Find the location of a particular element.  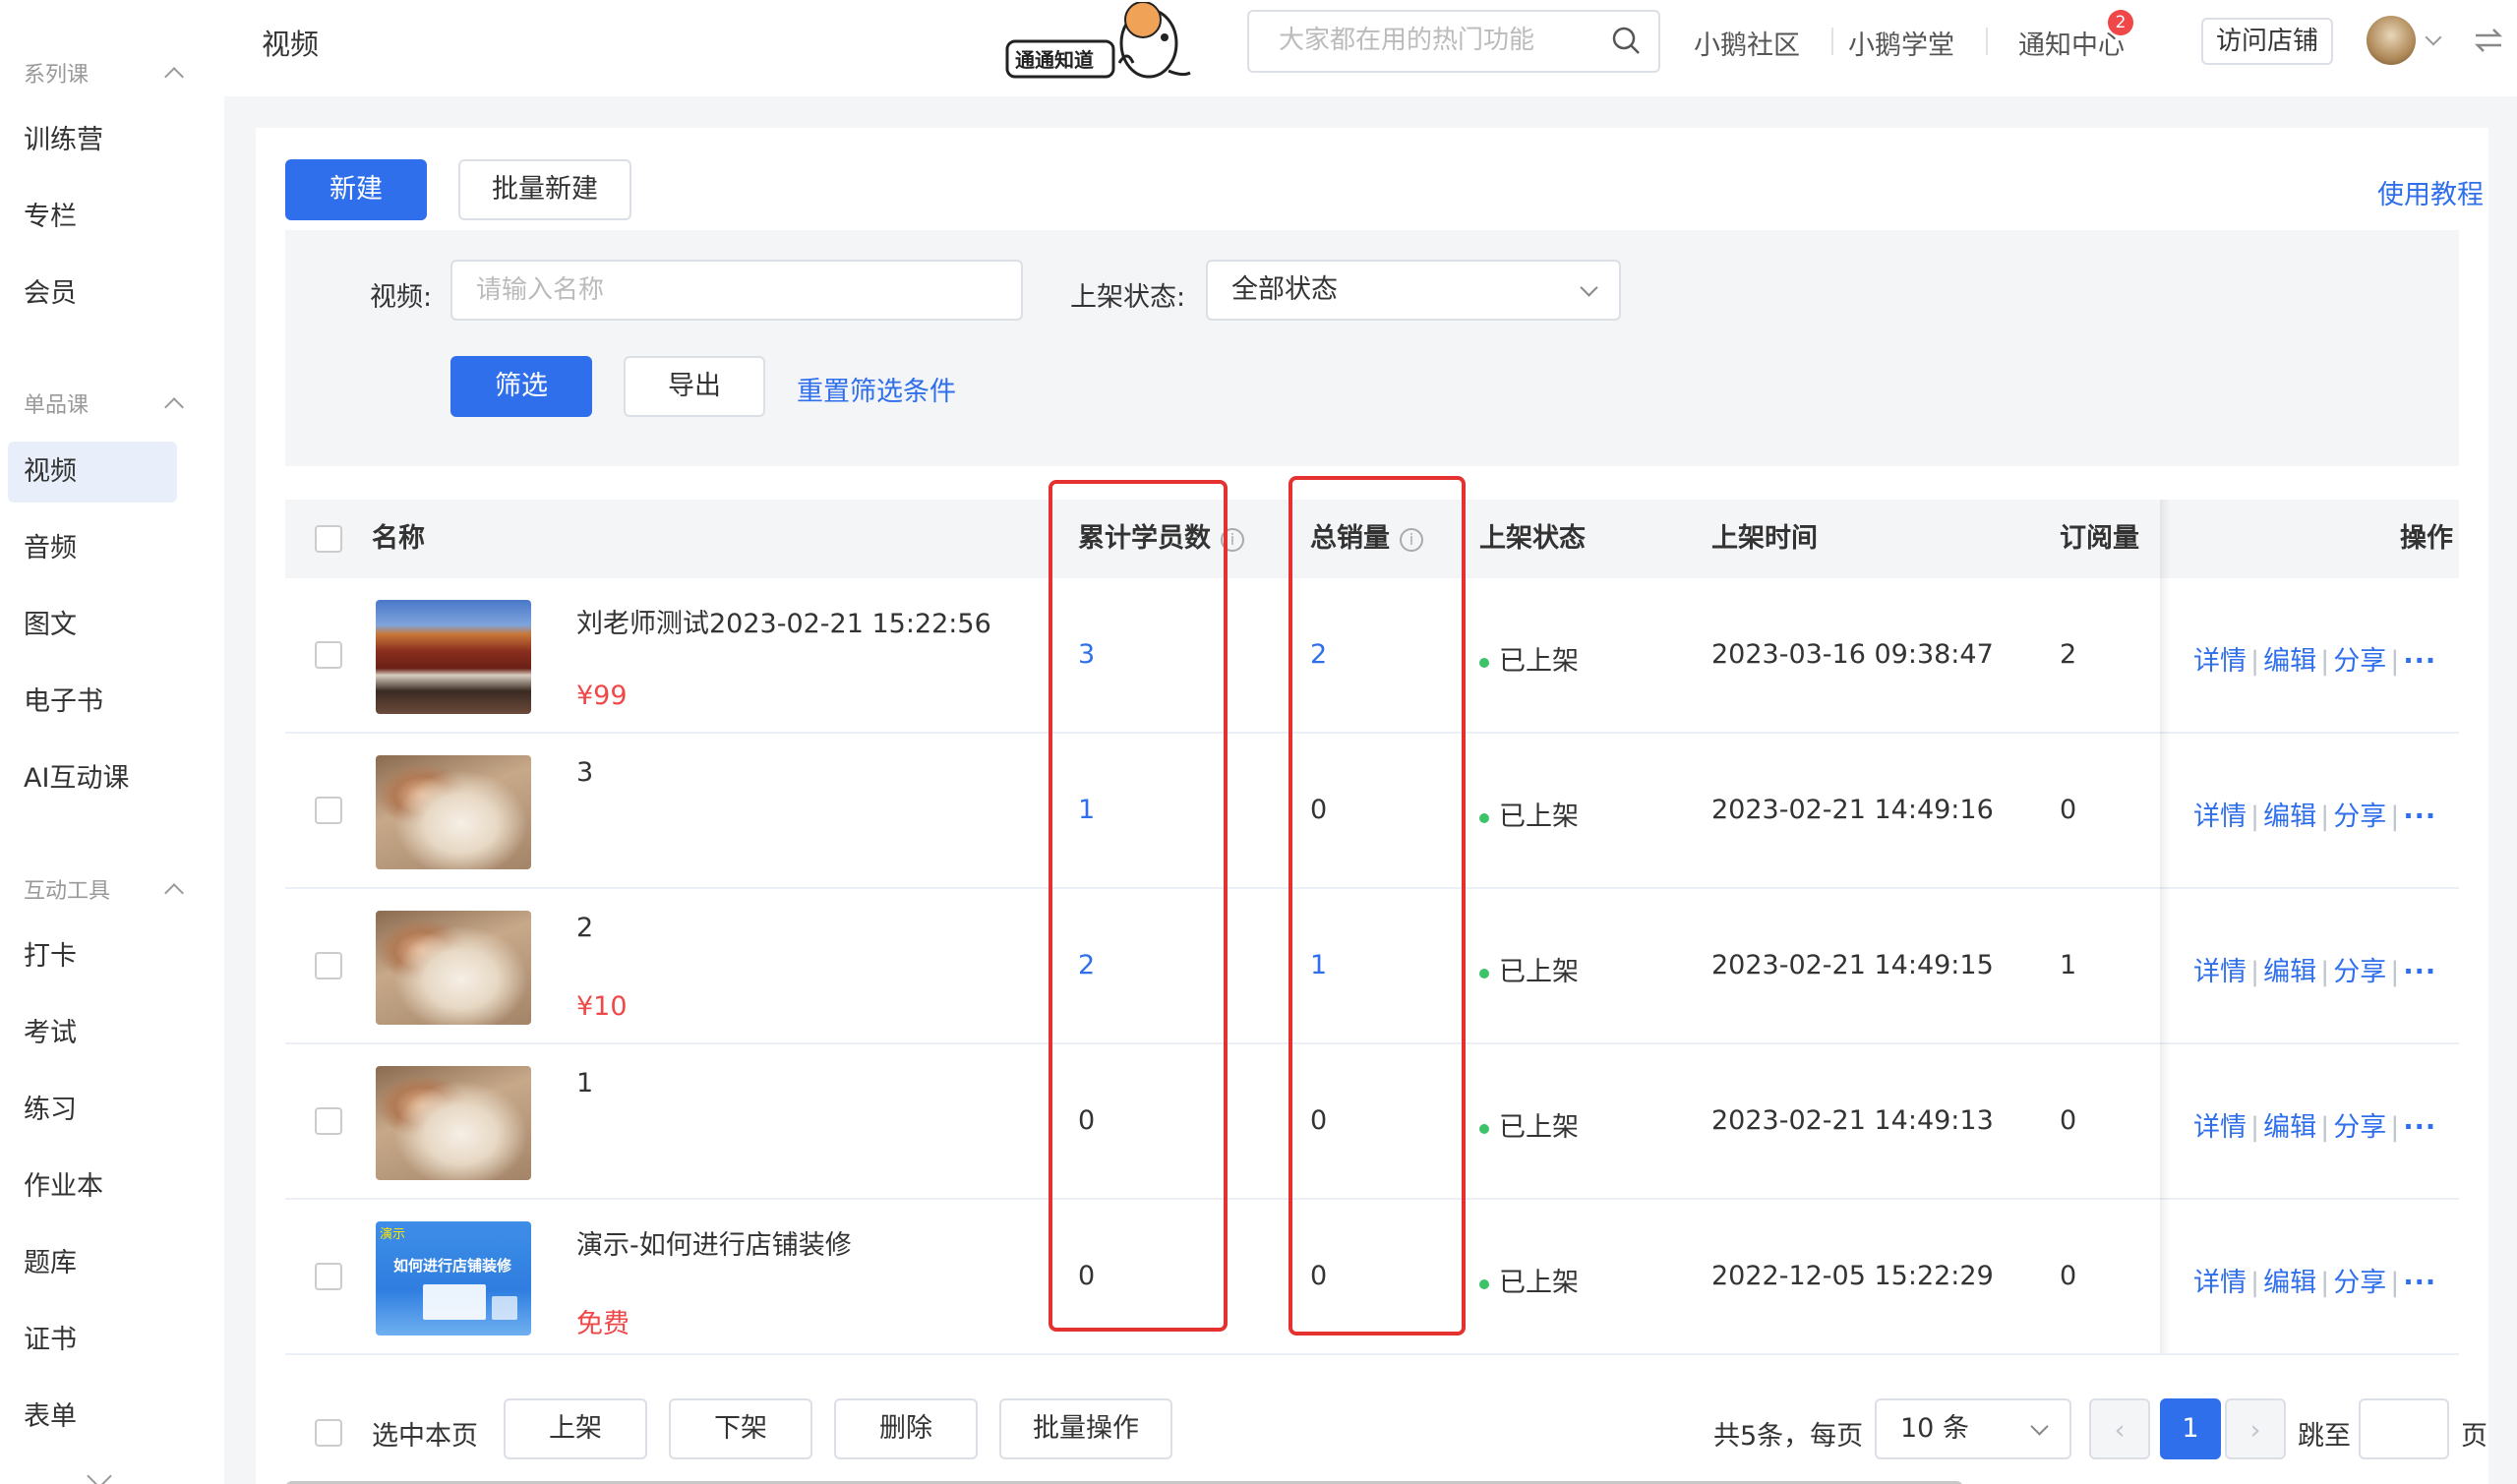

sidebar-item-video: 视频 is located at coordinates (92, 473).